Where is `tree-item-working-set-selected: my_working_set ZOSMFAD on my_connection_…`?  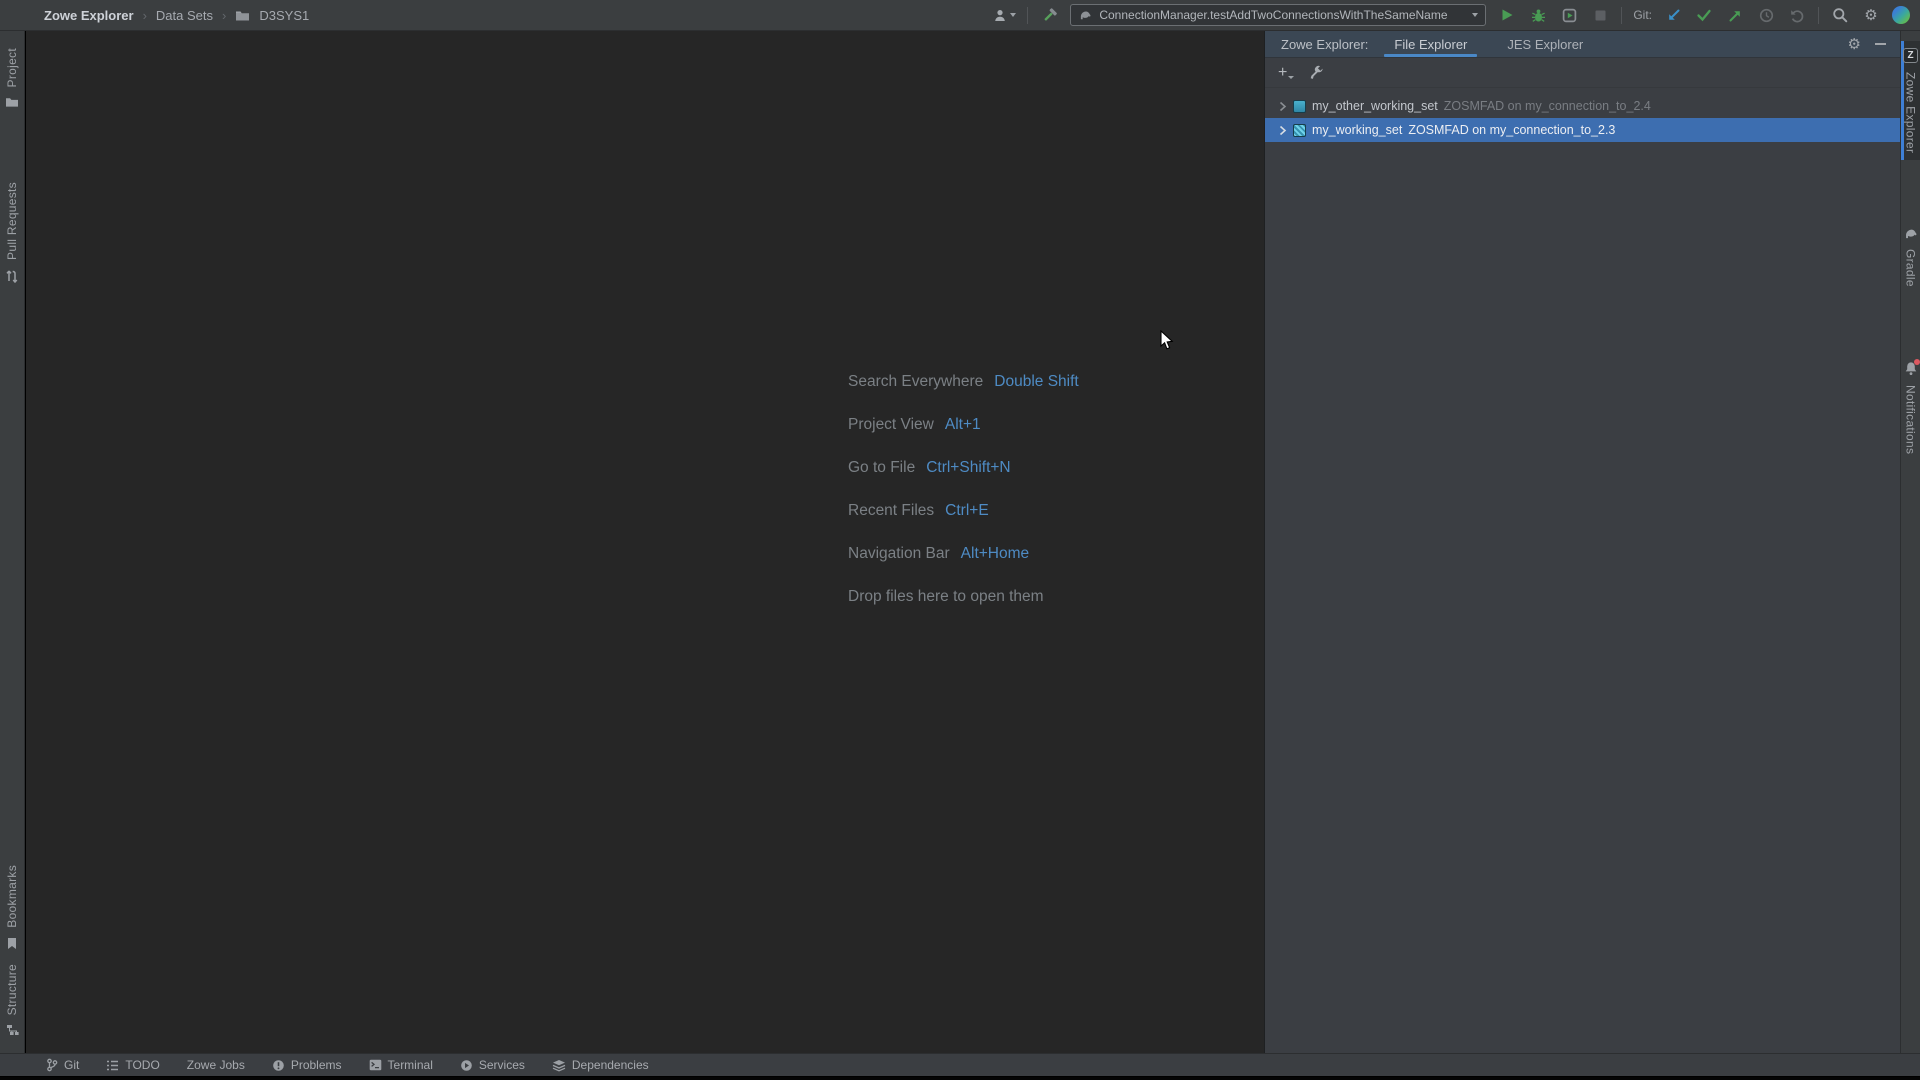
tree-item-working-set-selected: my_working_set ZOSMFAD on my_connection_… is located at coordinates (1582, 130).